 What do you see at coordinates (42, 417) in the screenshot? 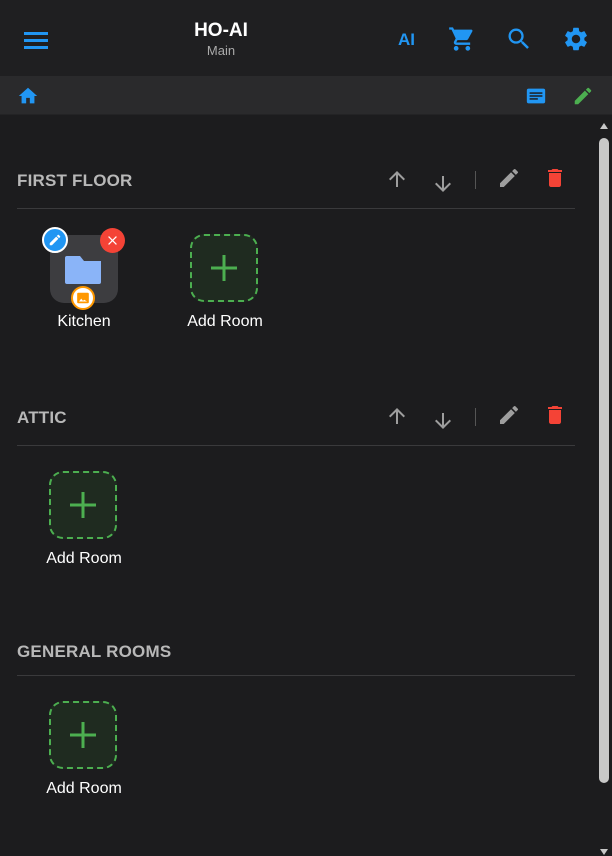
I see `section-title: ATTIC` at bounding box center [42, 417].